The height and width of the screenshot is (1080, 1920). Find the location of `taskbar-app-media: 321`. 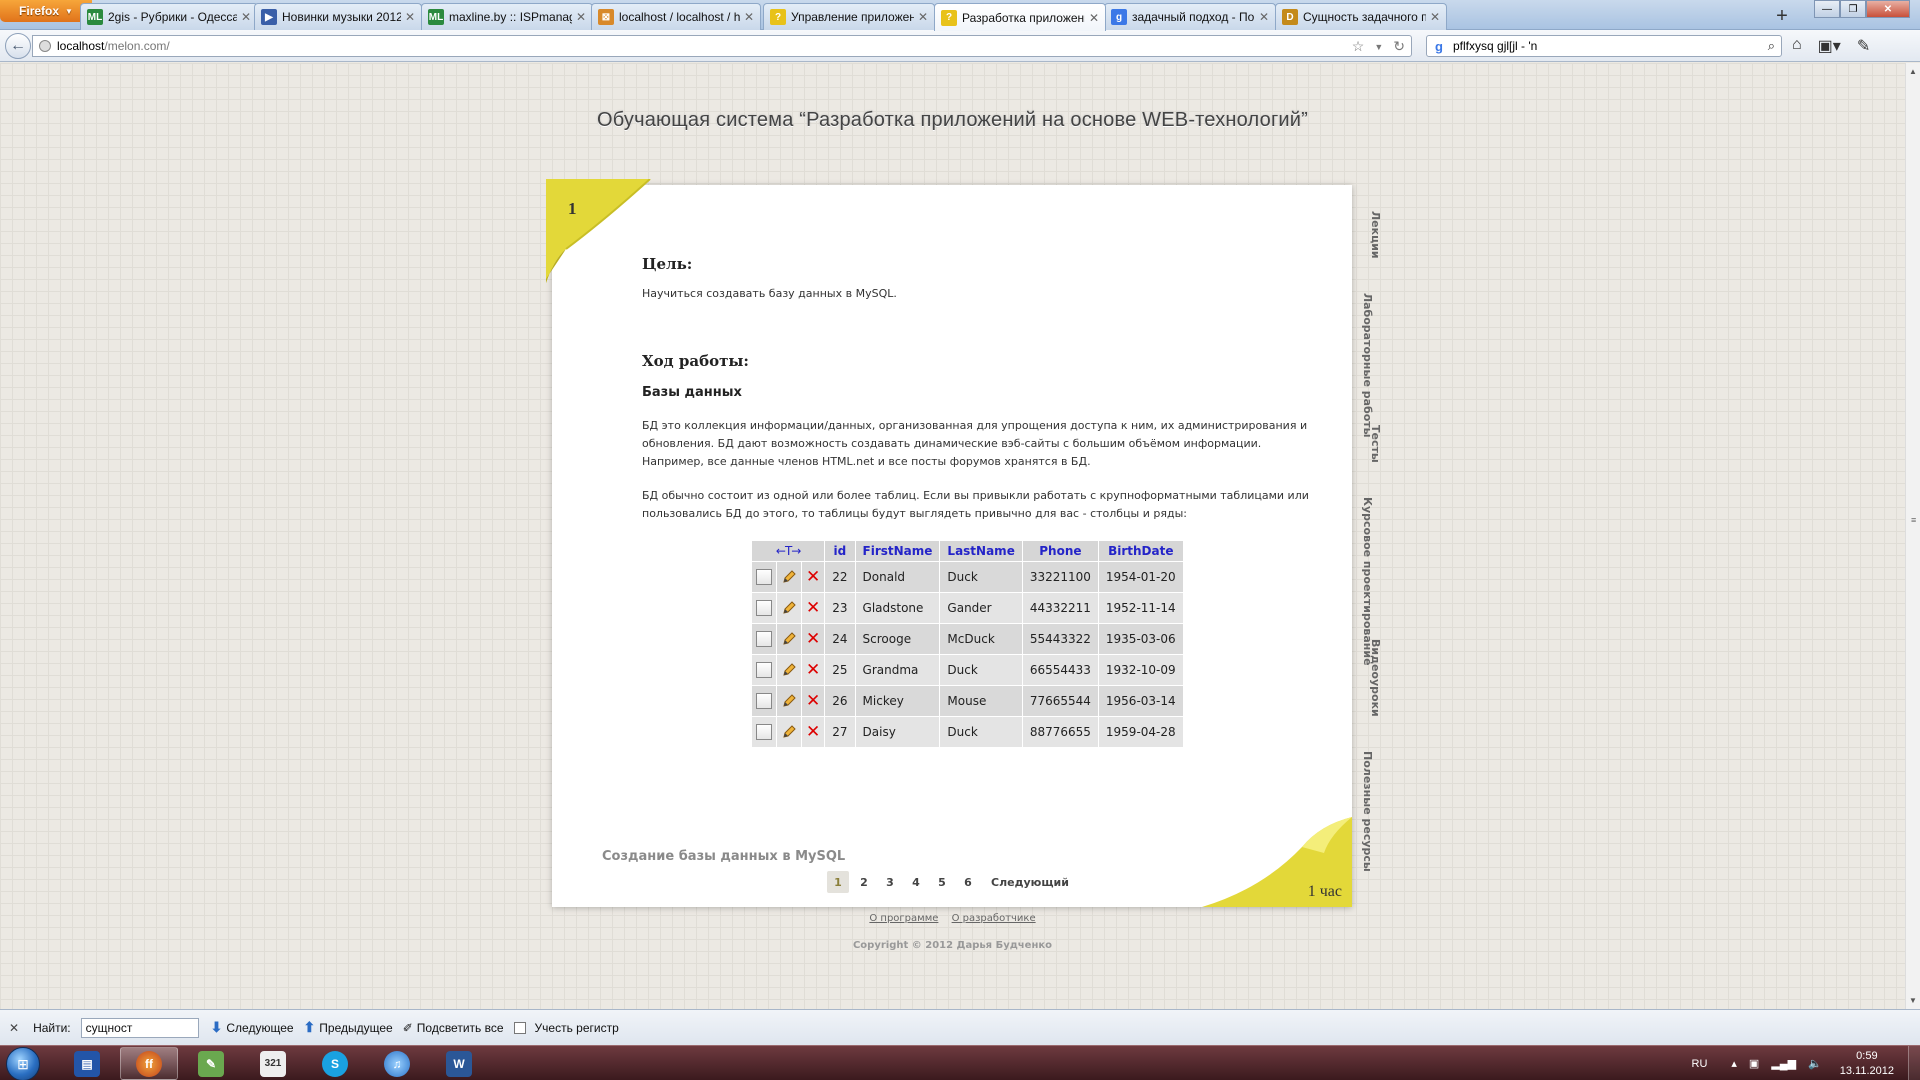

taskbar-app-media: 321 is located at coordinates (273, 1063).